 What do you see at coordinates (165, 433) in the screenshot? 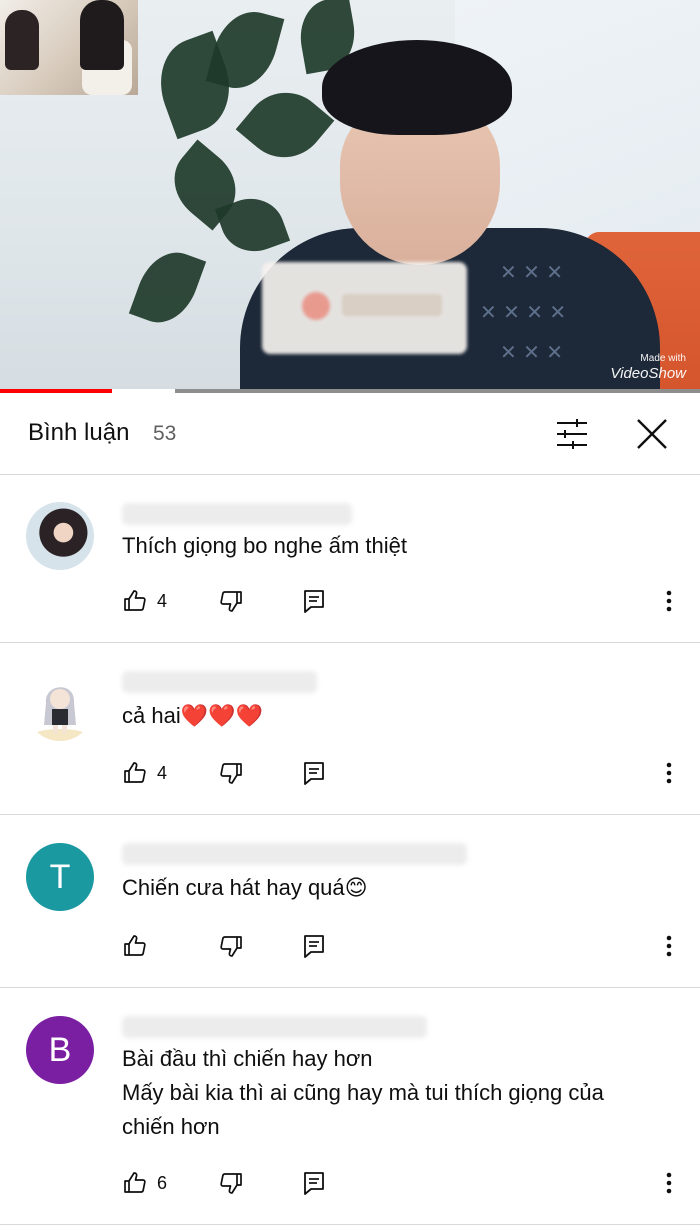
I see `comments-count: 53` at bounding box center [165, 433].